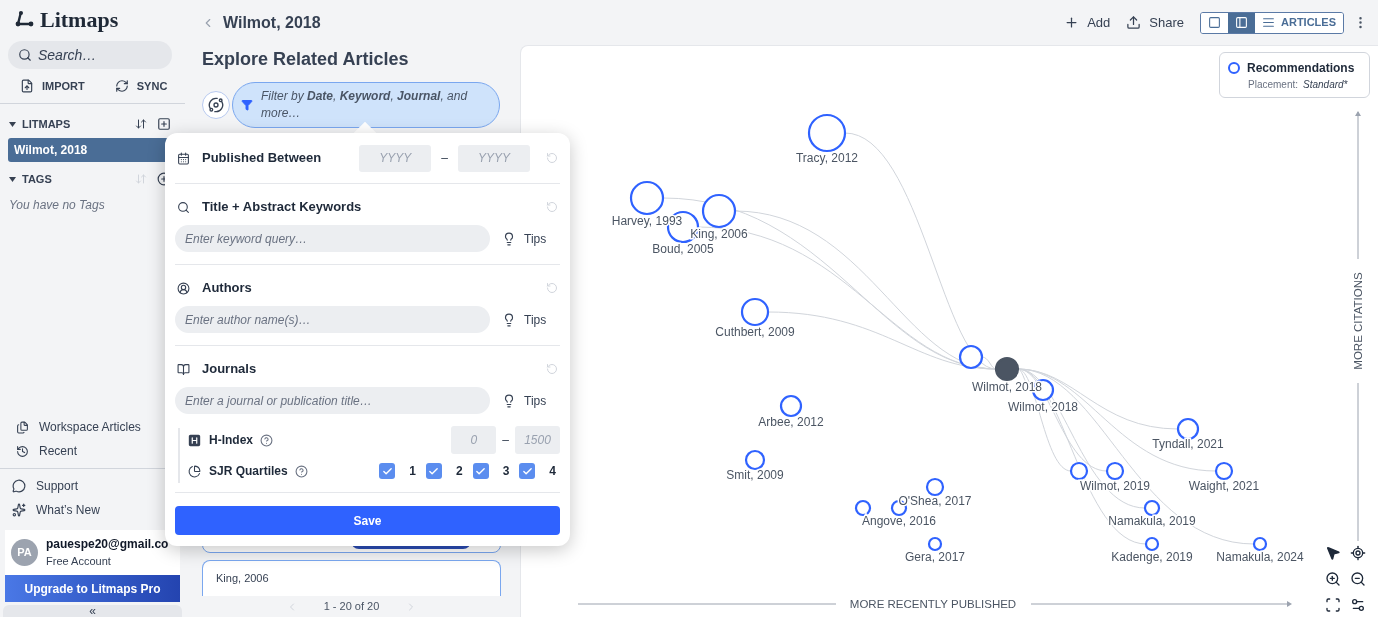 This screenshot has width=1378, height=617. What do you see at coordinates (92, 588) in the screenshot?
I see `upgrade-button: Upgrade to Litmaps Pro` at bounding box center [92, 588].